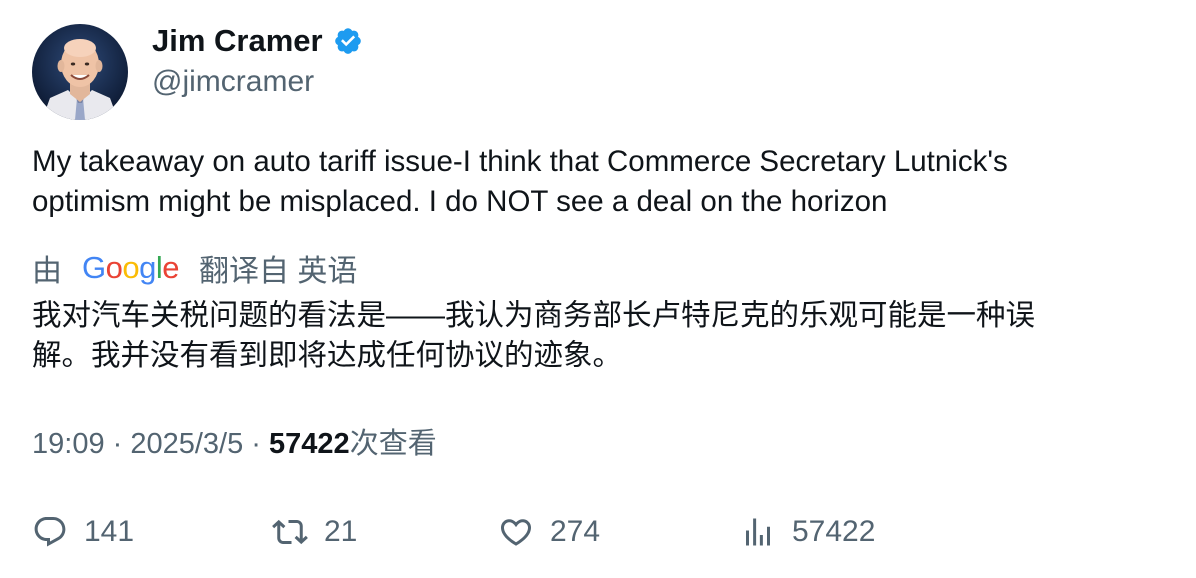  What do you see at coordinates (549, 532) in the screenshot?
I see `like-button: 274` at bounding box center [549, 532].